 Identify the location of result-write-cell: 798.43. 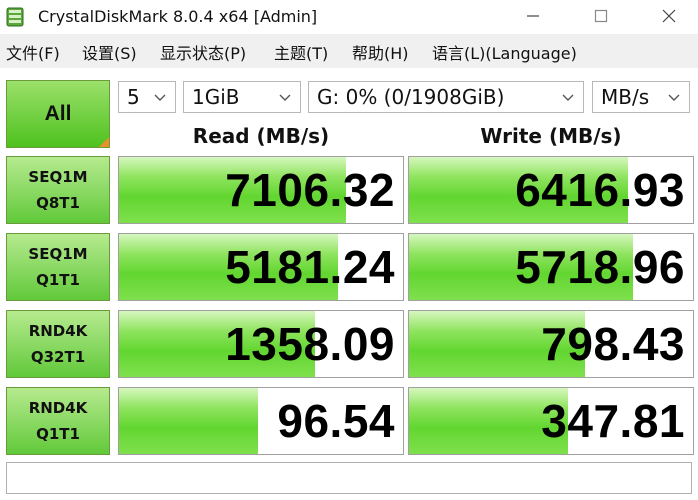
(551, 344).